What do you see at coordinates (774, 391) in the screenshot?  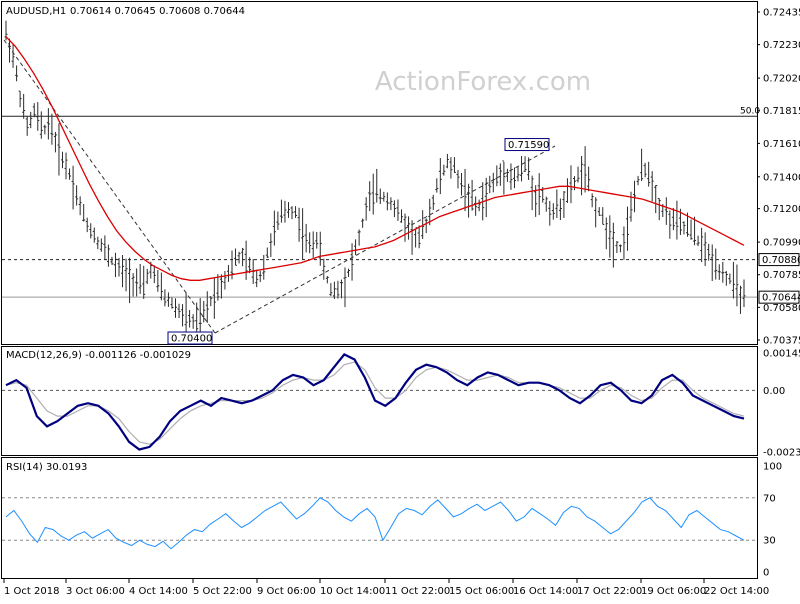 I see `macd-tick-label: 0.00` at bounding box center [774, 391].